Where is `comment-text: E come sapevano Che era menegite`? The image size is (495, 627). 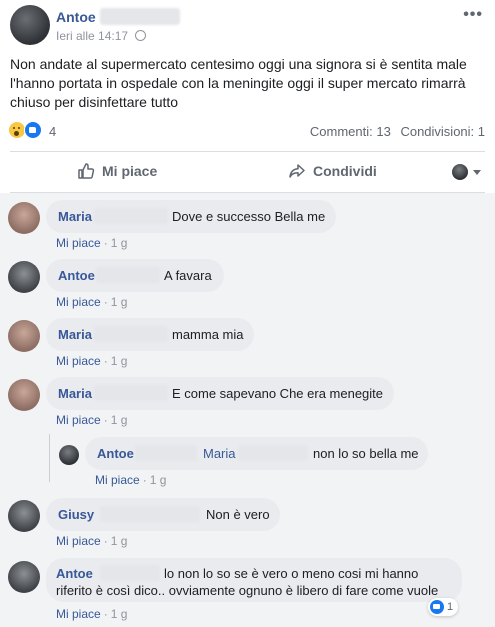
comment-text: E come sapevano Che era menegite is located at coordinates (278, 393).